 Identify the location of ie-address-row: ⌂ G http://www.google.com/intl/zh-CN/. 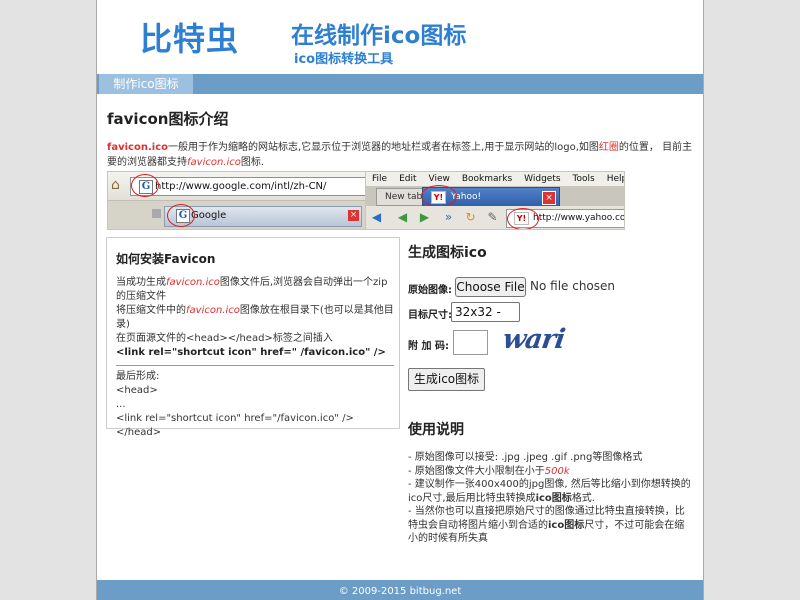
(237, 186).